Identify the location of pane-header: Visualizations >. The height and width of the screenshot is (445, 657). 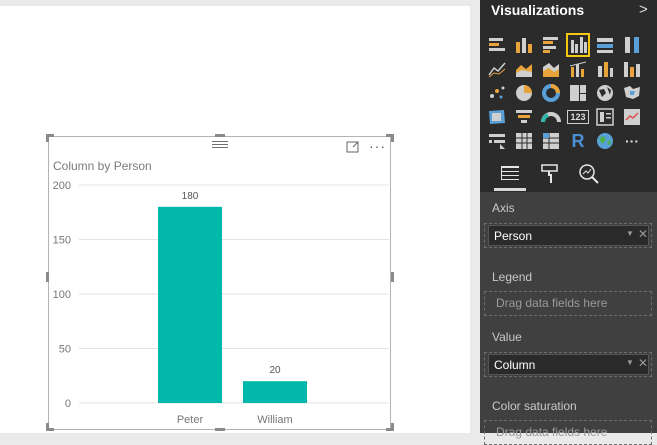
(568, 15).